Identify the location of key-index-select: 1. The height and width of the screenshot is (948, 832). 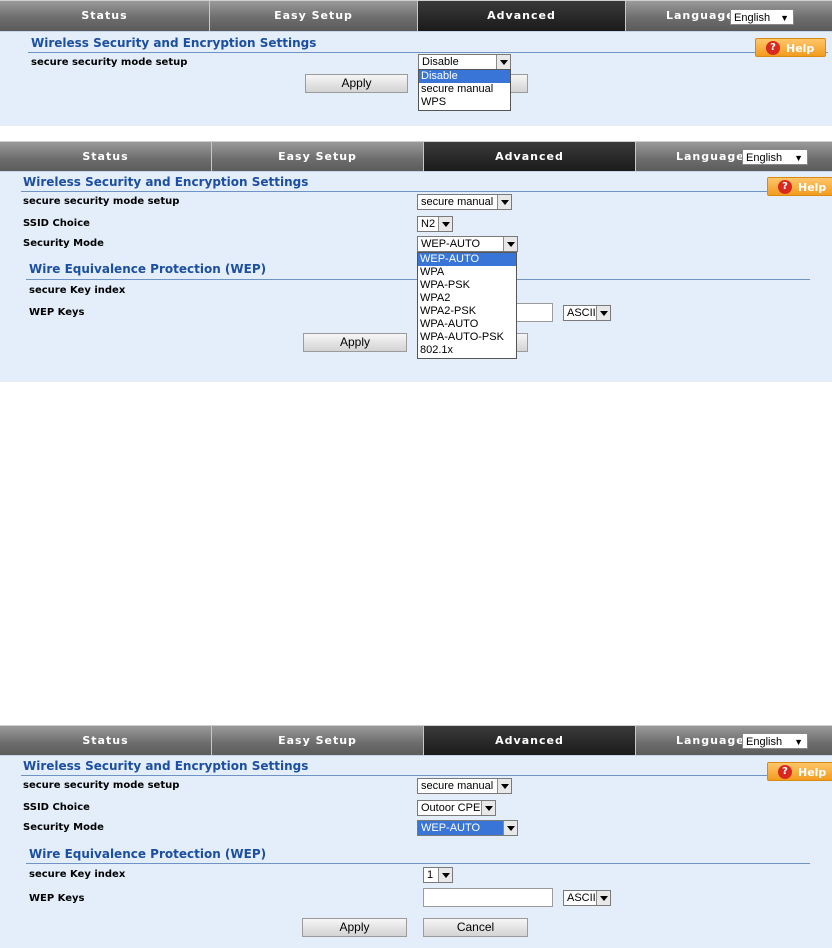
(438, 875).